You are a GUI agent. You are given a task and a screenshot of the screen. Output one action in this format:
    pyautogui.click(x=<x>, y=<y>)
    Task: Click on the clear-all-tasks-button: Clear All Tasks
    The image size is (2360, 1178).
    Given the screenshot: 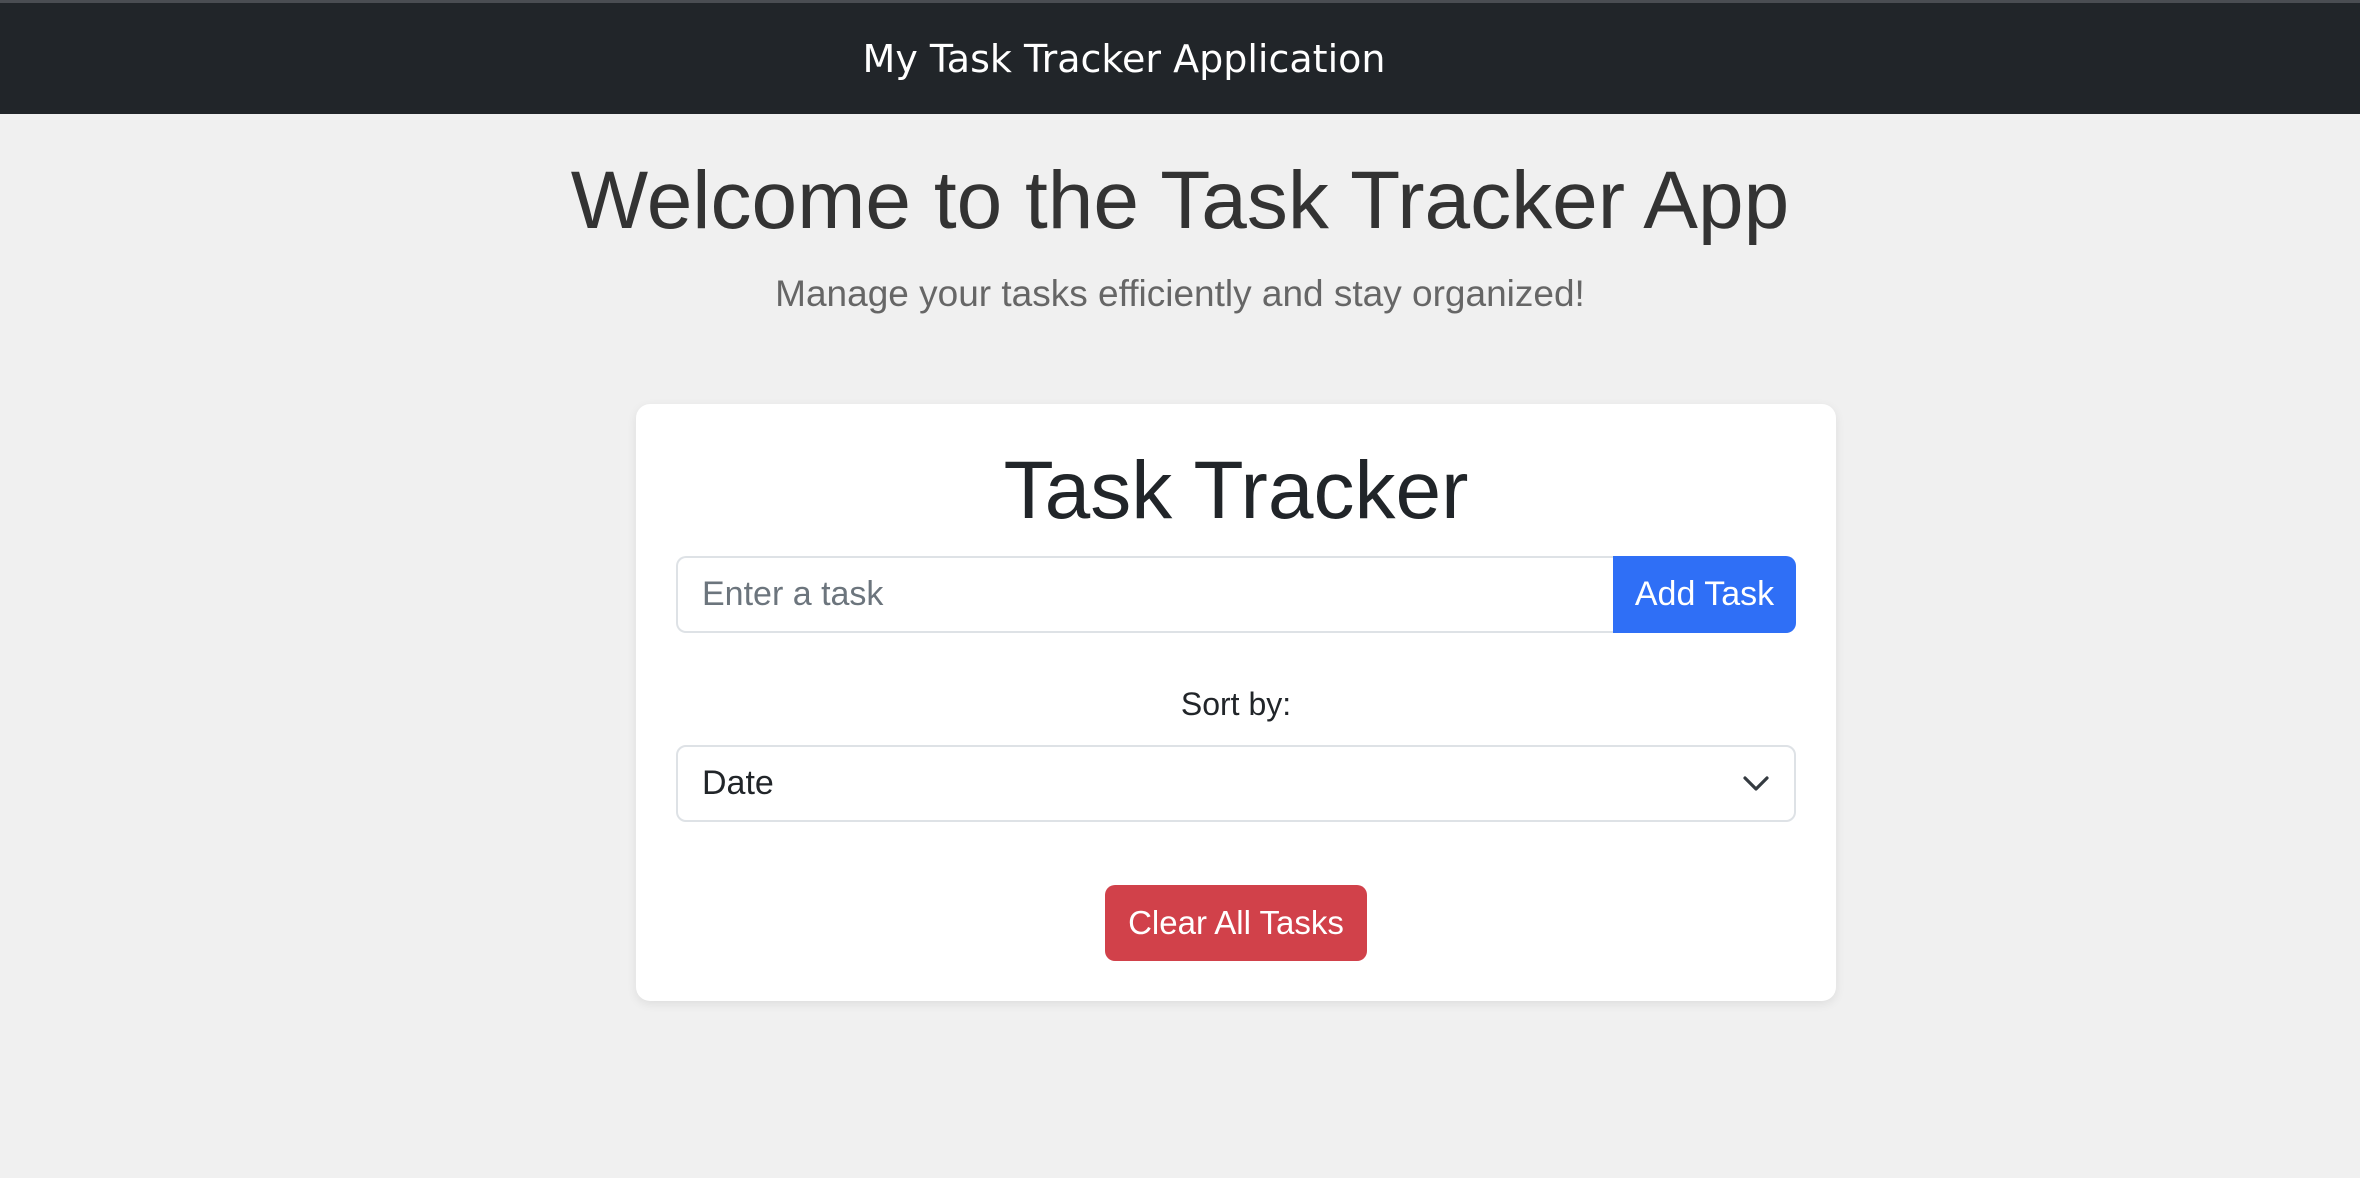 What is the action you would take?
    pyautogui.click(x=1236, y=923)
    